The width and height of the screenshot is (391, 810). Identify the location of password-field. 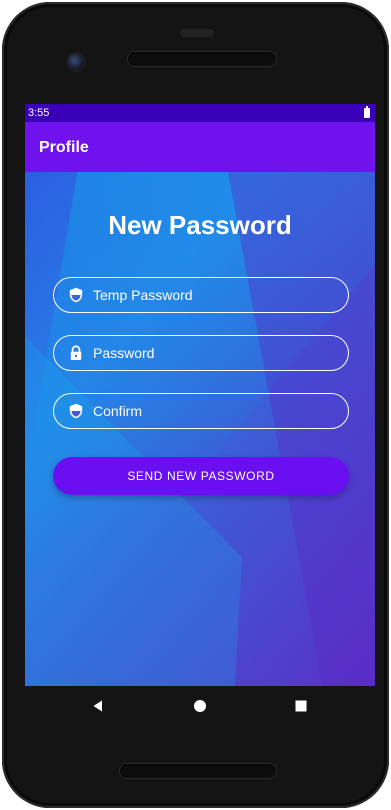
(201, 353).